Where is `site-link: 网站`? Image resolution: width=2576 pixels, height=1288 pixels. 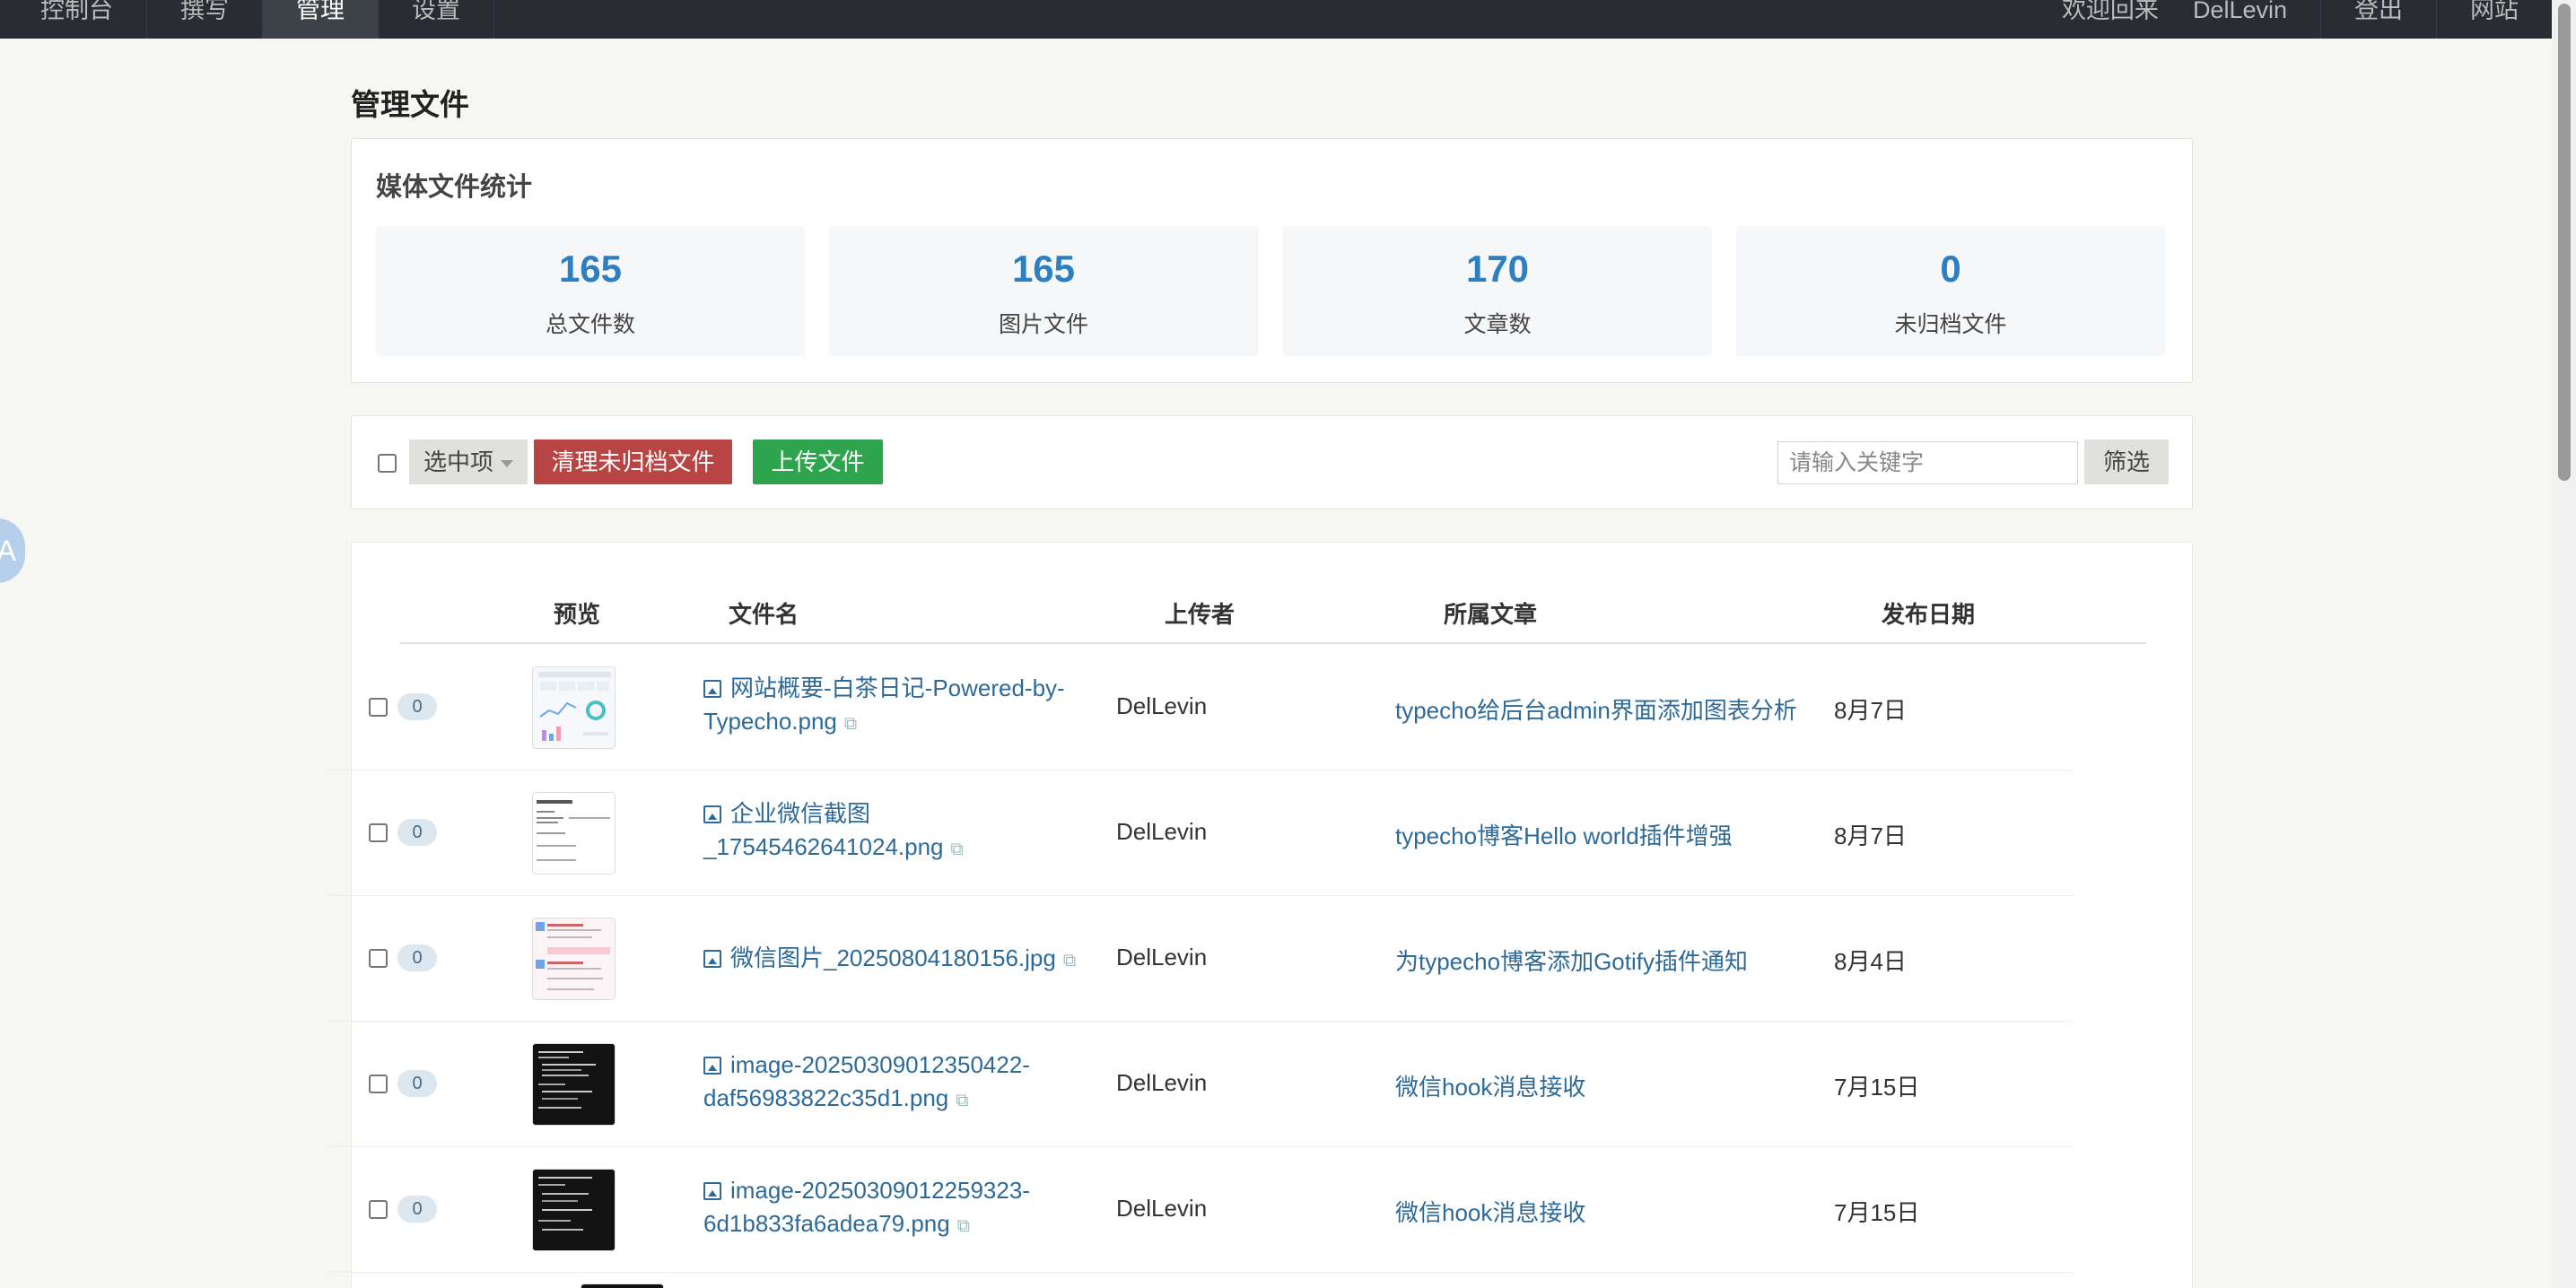 site-link: 网站 is located at coordinates (2494, 19).